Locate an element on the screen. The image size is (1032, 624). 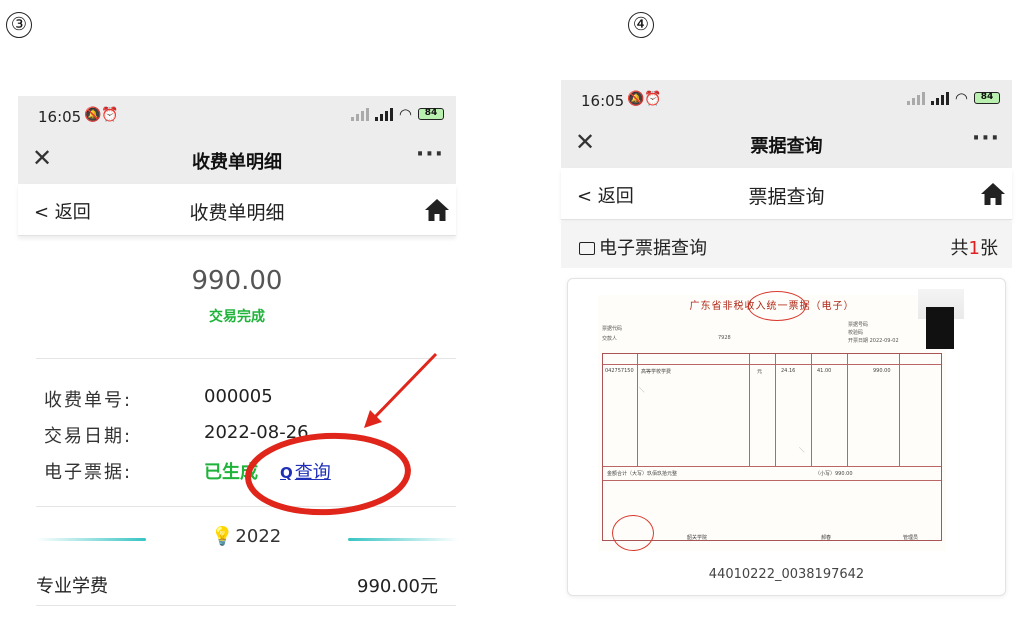
invoice-total-label: 金额合计（大写）玖佰玖拾元整 is located at coordinates (642, 474).